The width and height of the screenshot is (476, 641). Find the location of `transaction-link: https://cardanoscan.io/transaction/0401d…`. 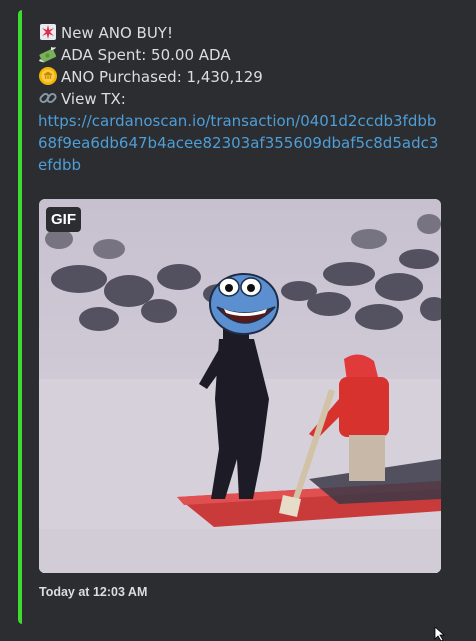

transaction-link: https://cardanoscan.io/transaction/0401d… is located at coordinates (240, 143).